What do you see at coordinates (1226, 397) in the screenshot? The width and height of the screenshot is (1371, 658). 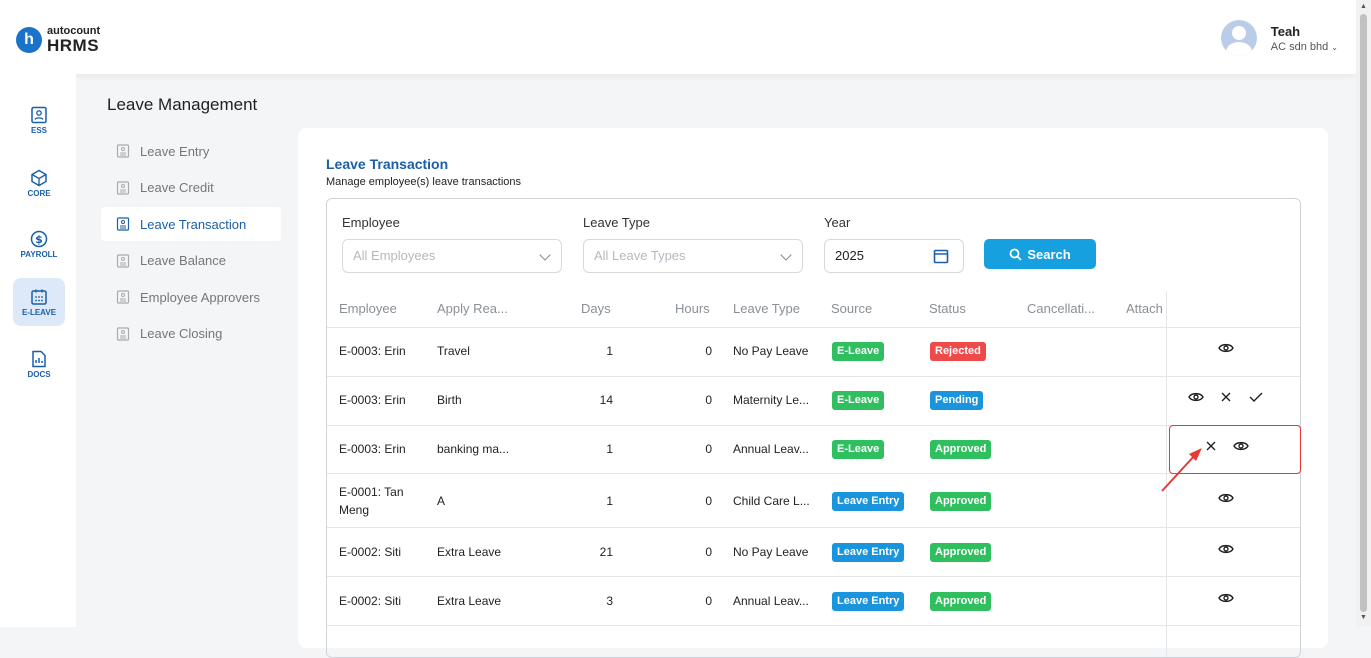 I see `close-icon` at bounding box center [1226, 397].